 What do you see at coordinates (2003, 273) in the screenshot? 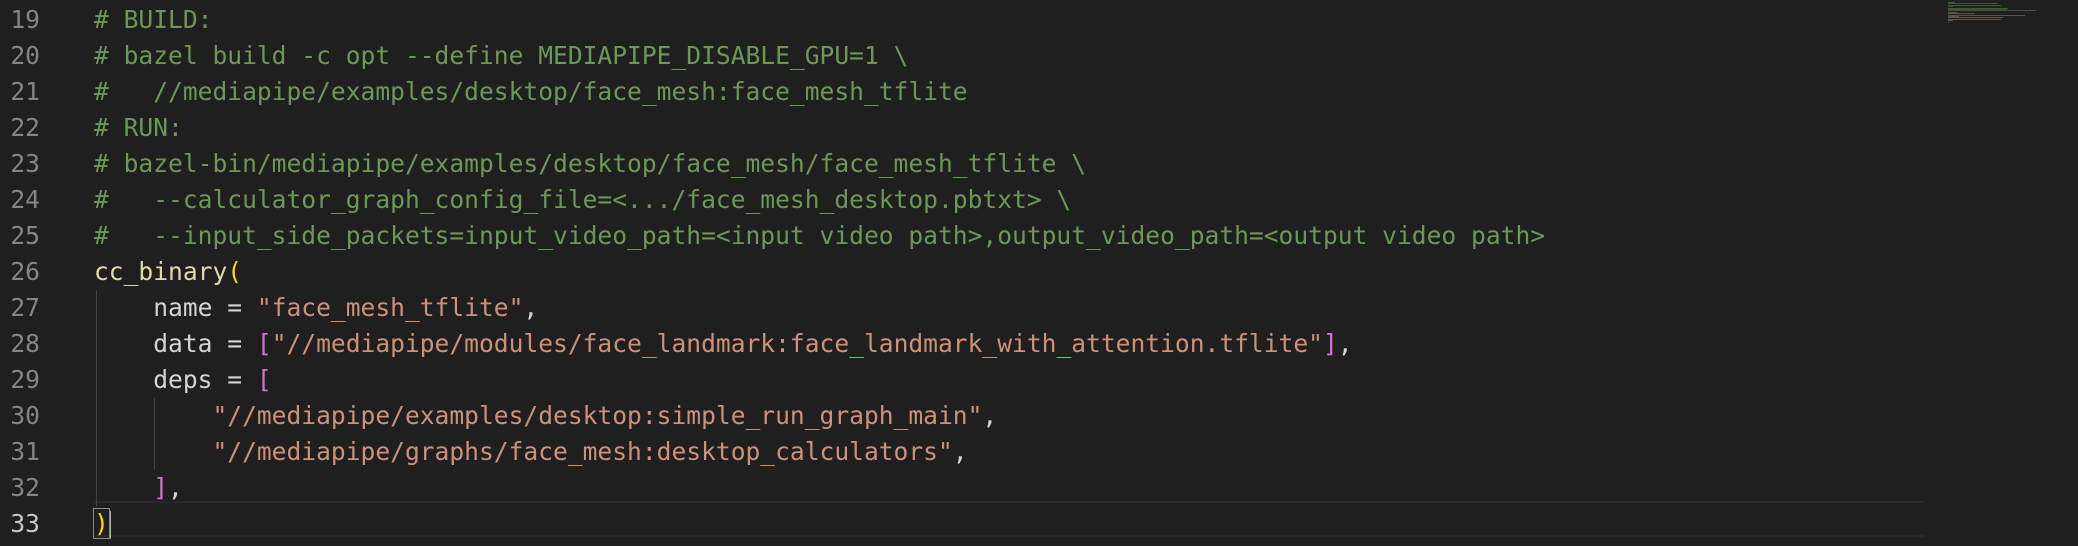
I see `minimap` at bounding box center [2003, 273].